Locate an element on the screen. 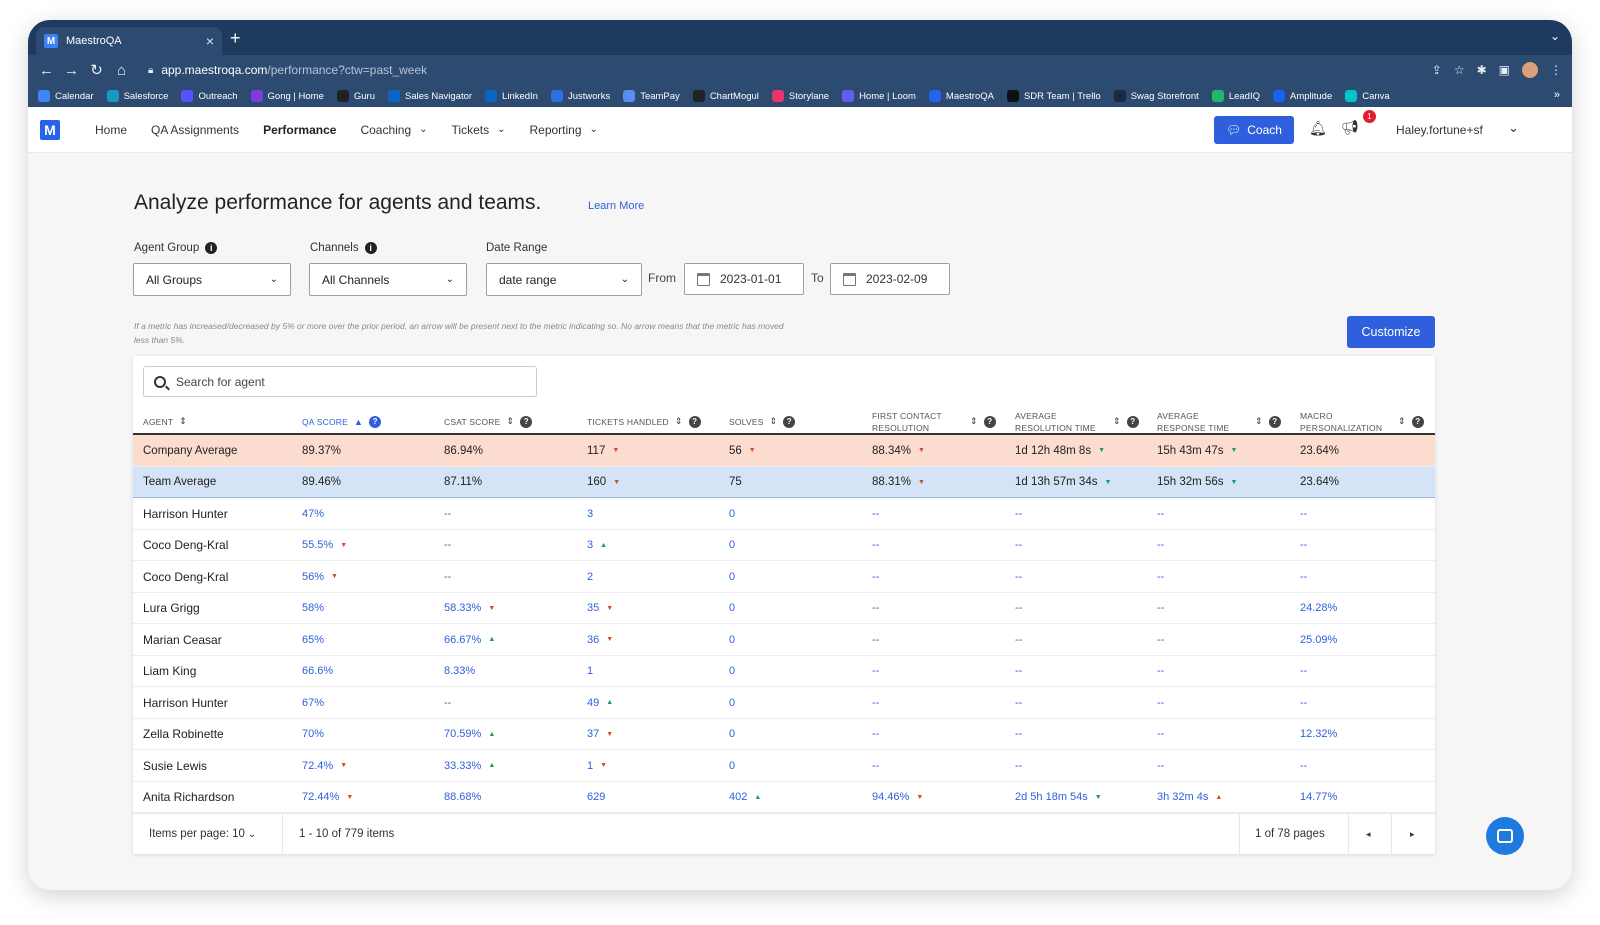 This screenshot has width=1600, height=925. reload-icon: ↻ is located at coordinates (96, 70).